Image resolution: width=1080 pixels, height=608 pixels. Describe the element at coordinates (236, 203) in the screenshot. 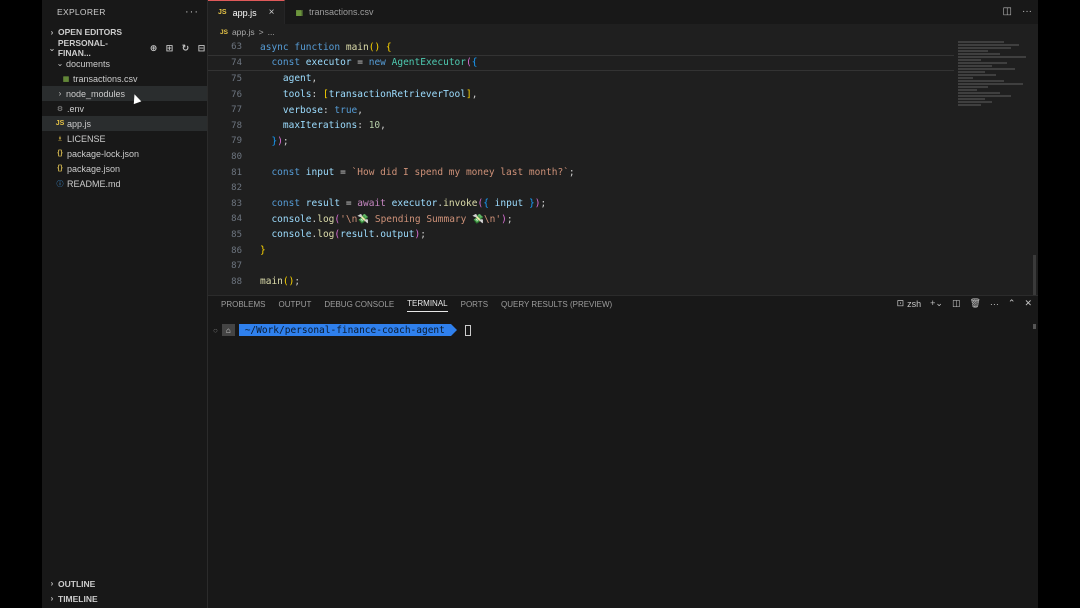

I see `line-number: 83` at that location.